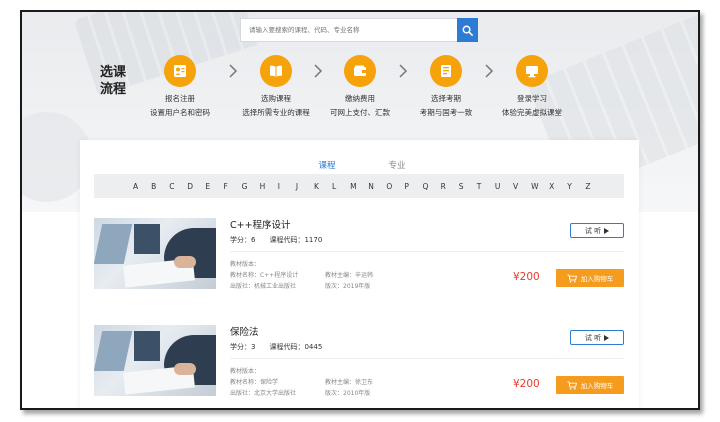 This screenshot has height=422, width=720. I want to click on alphabet-filter: ABCDEFGHIJKLMNOPQRSTUVWXYZ, so click(359, 186).